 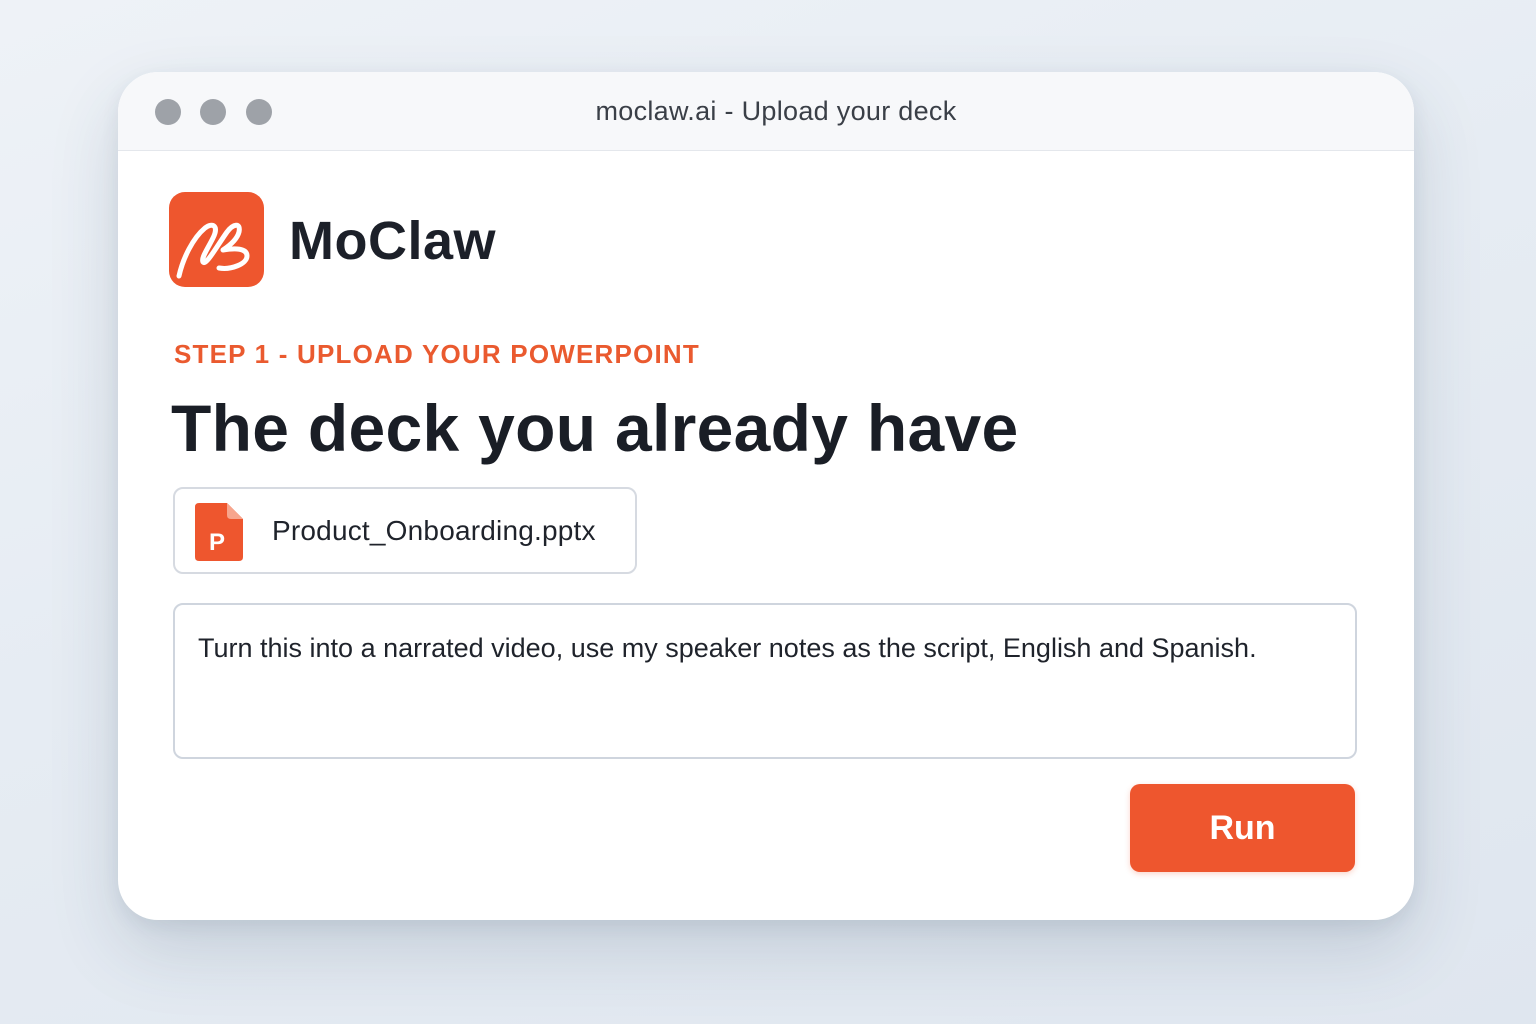 I want to click on powerpoint-file-icon: P, so click(x=219, y=534).